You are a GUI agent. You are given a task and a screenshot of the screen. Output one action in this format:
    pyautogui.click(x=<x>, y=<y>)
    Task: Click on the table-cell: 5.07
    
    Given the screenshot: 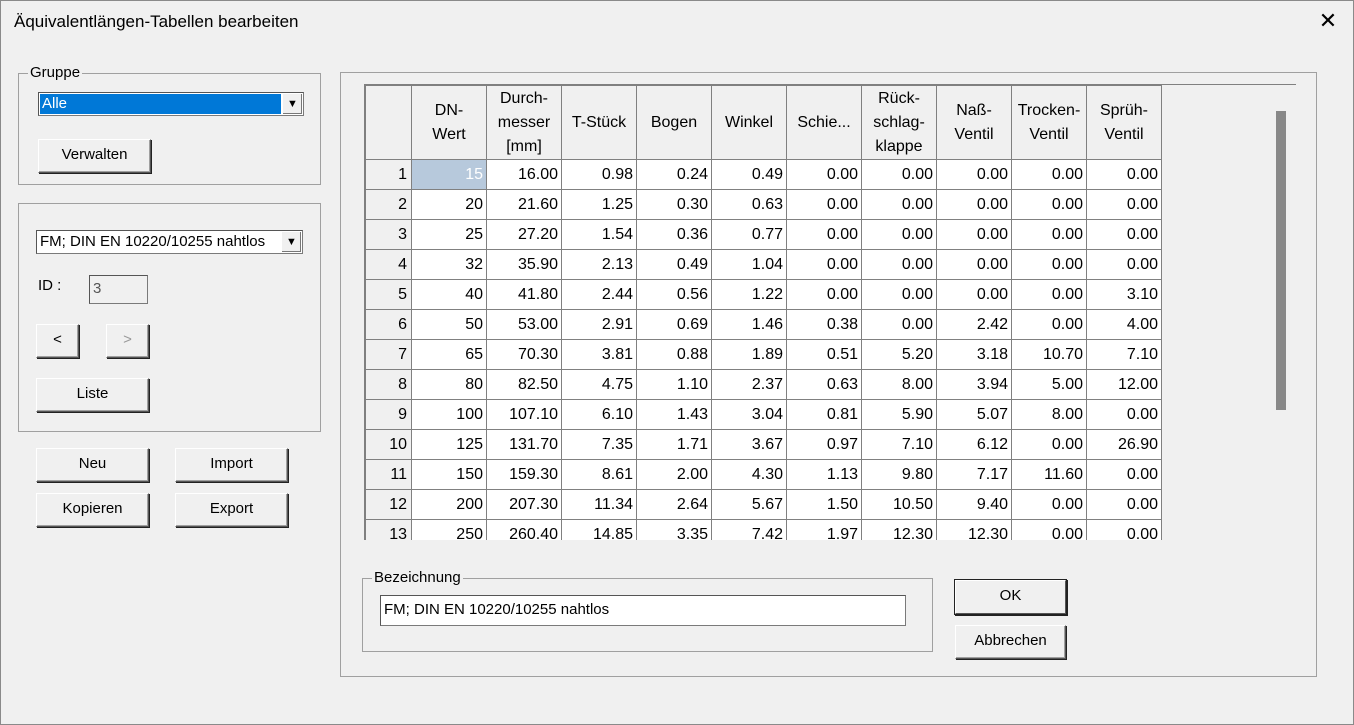 What is the action you would take?
    pyautogui.click(x=974, y=414)
    